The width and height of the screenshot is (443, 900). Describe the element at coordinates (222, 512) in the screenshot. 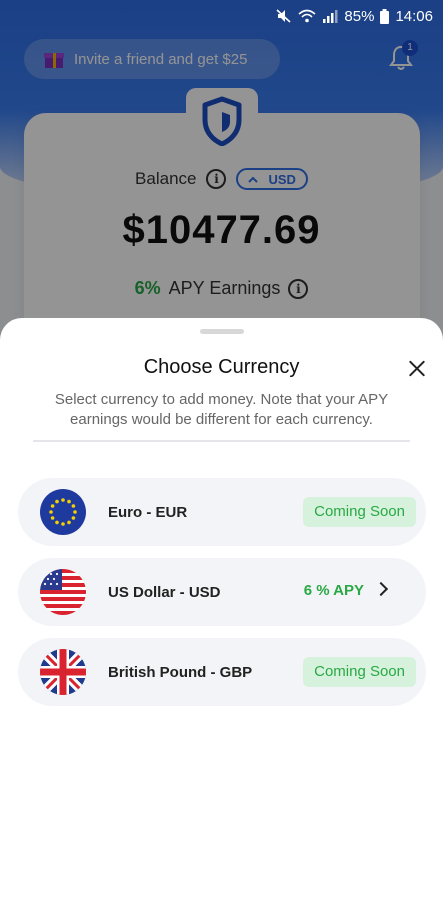

I see `currency-option-eur: Euro - EUR Coming Soon` at that location.